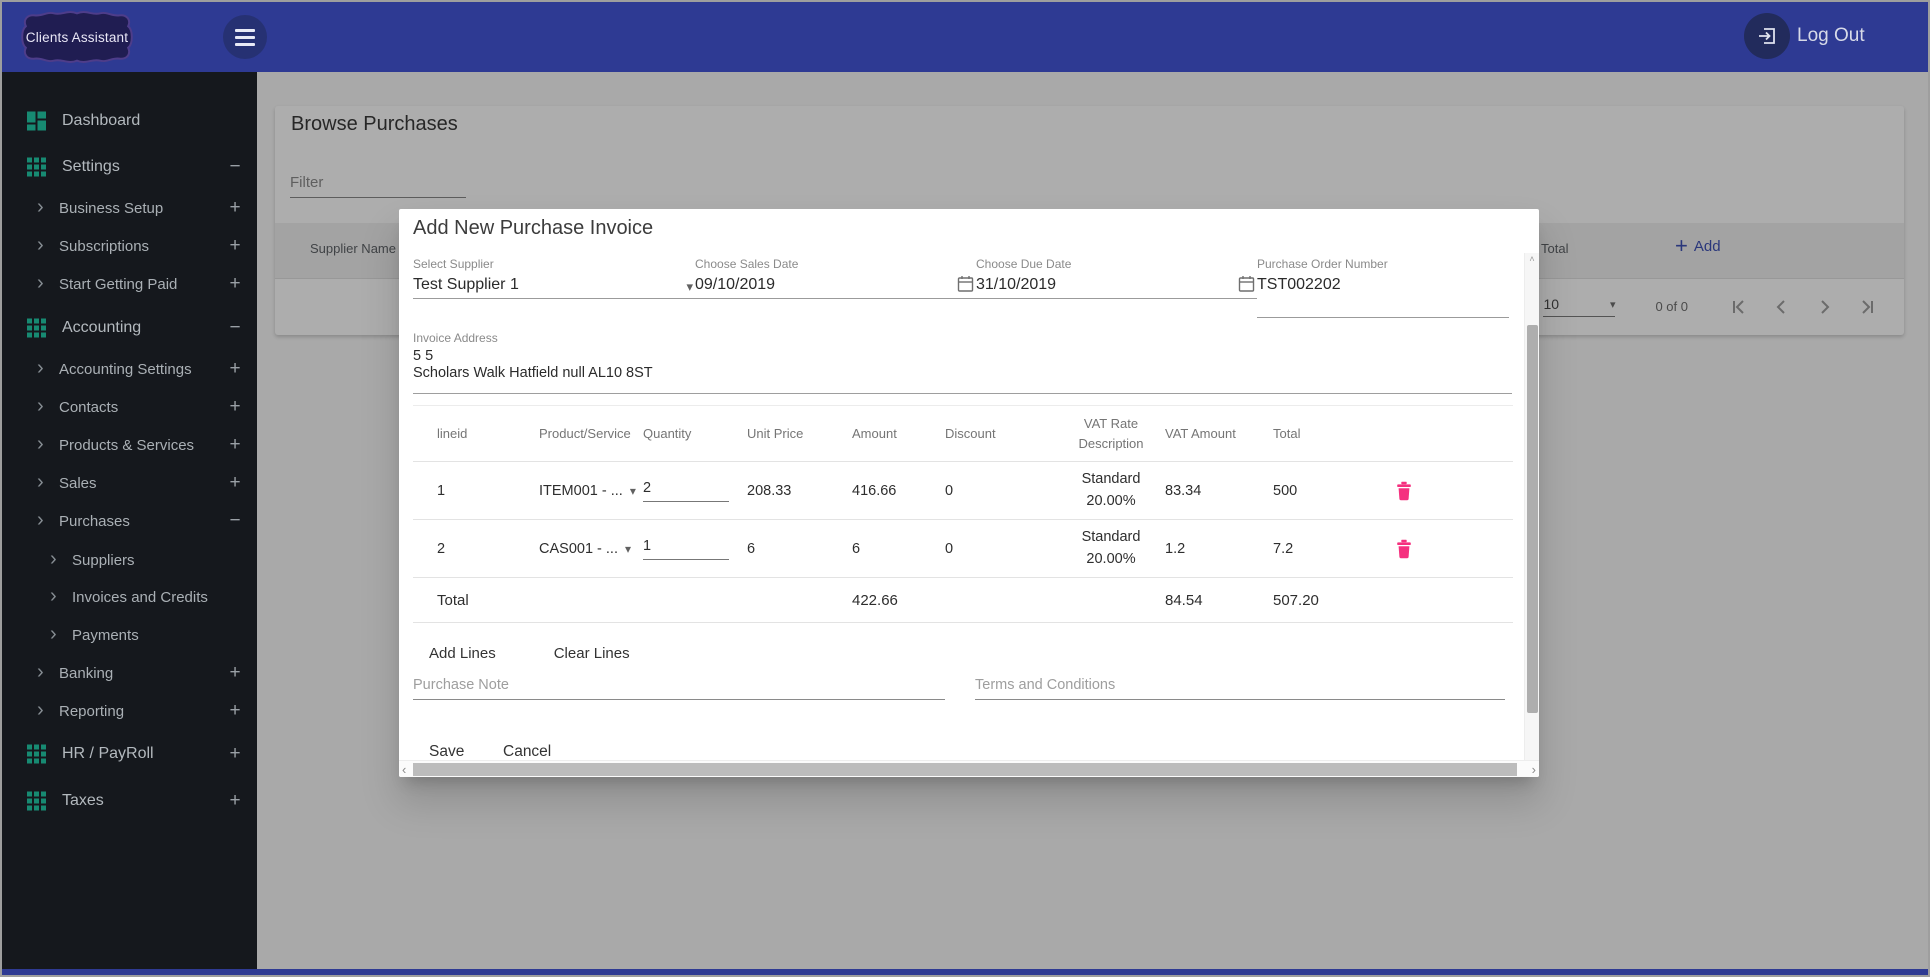  Describe the element at coordinates (965, 769) in the screenshot. I see `horizontal-scrollbar-thumb` at that location.